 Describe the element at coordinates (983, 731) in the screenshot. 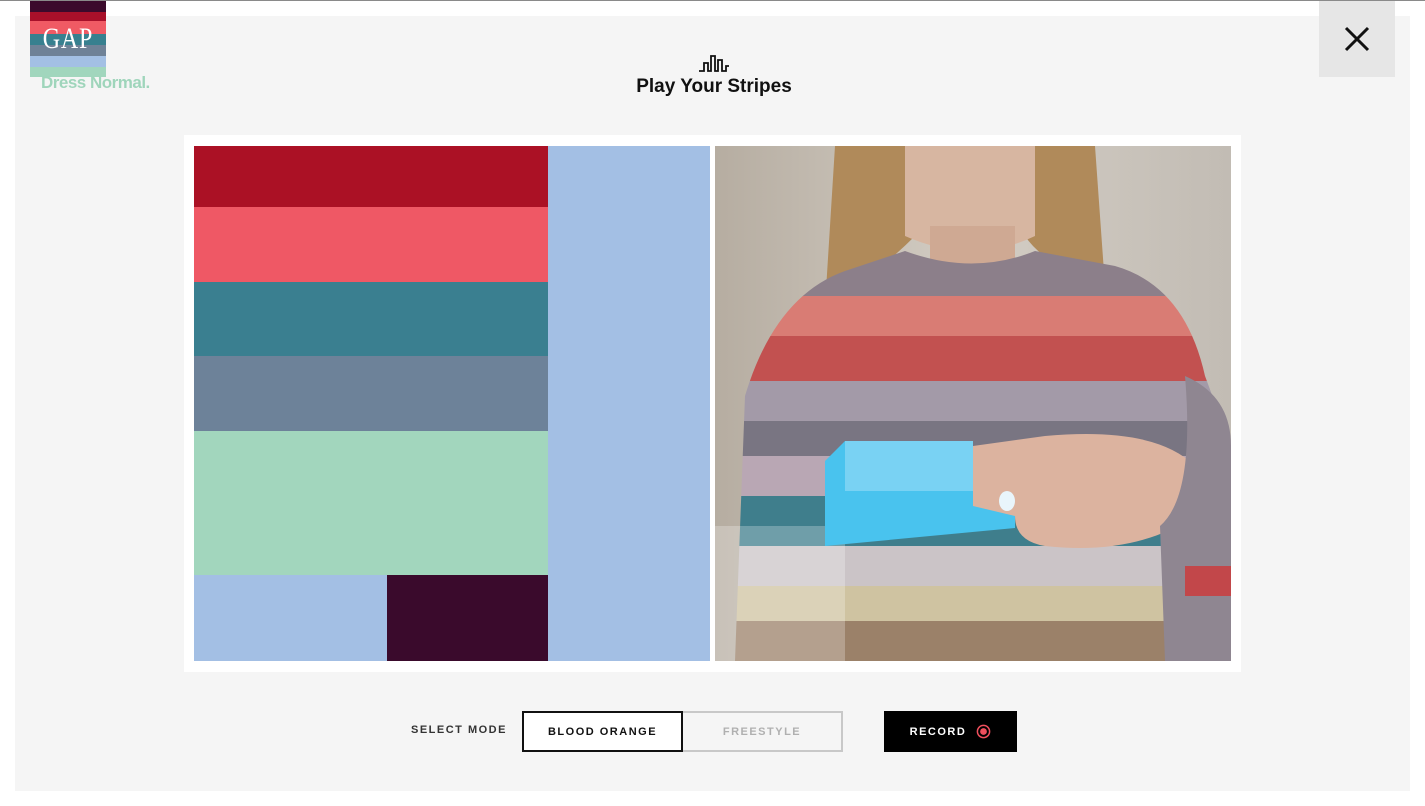

I see `record-icon` at that location.